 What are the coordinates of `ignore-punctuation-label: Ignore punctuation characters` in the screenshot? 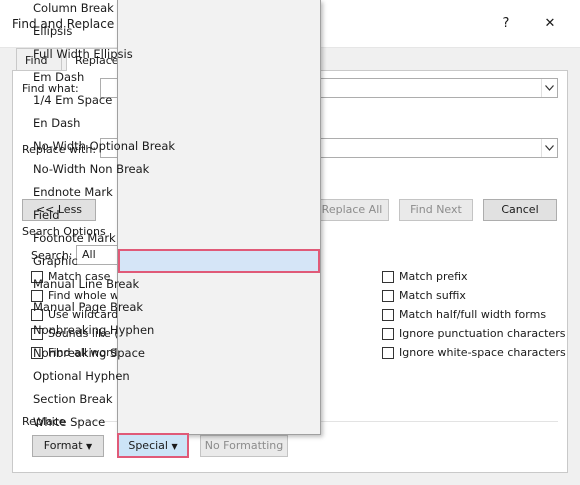 It's located at (482, 333).